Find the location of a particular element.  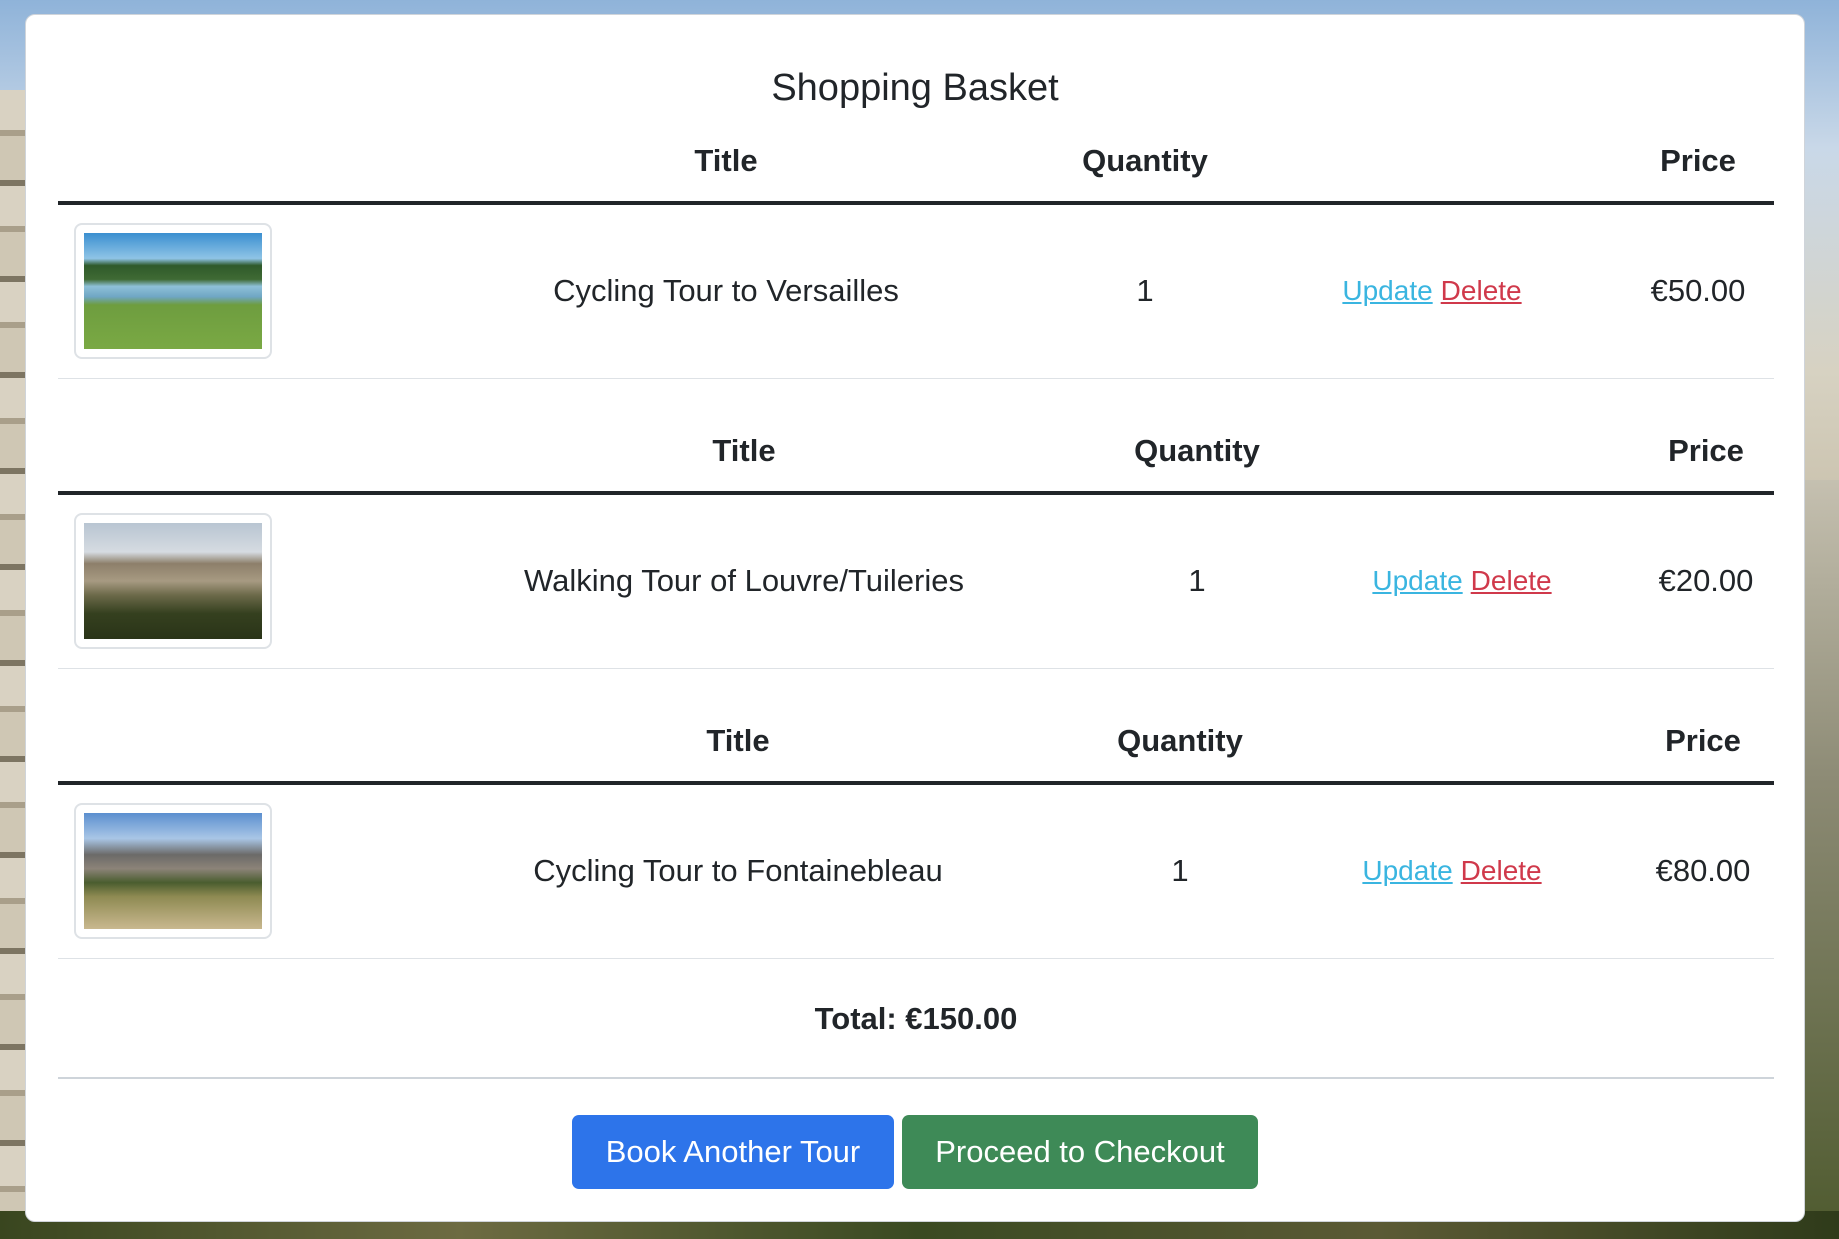

item-price: €20.00 is located at coordinates (1706, 580).